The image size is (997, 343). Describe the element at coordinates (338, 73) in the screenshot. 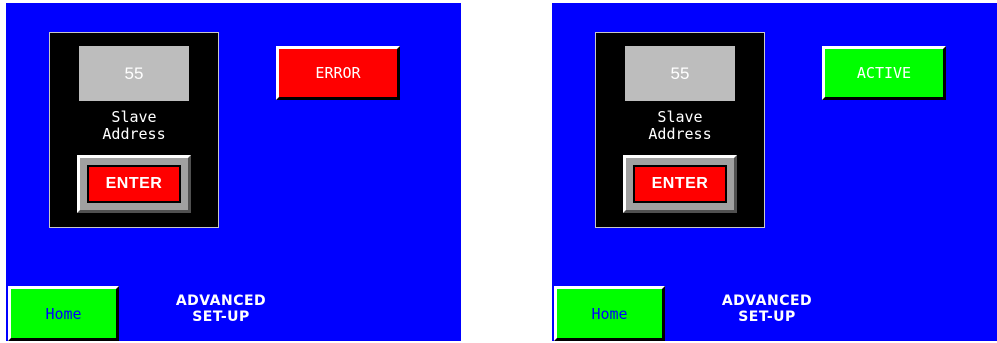

I see `error-status-button: ERROR` at that location.